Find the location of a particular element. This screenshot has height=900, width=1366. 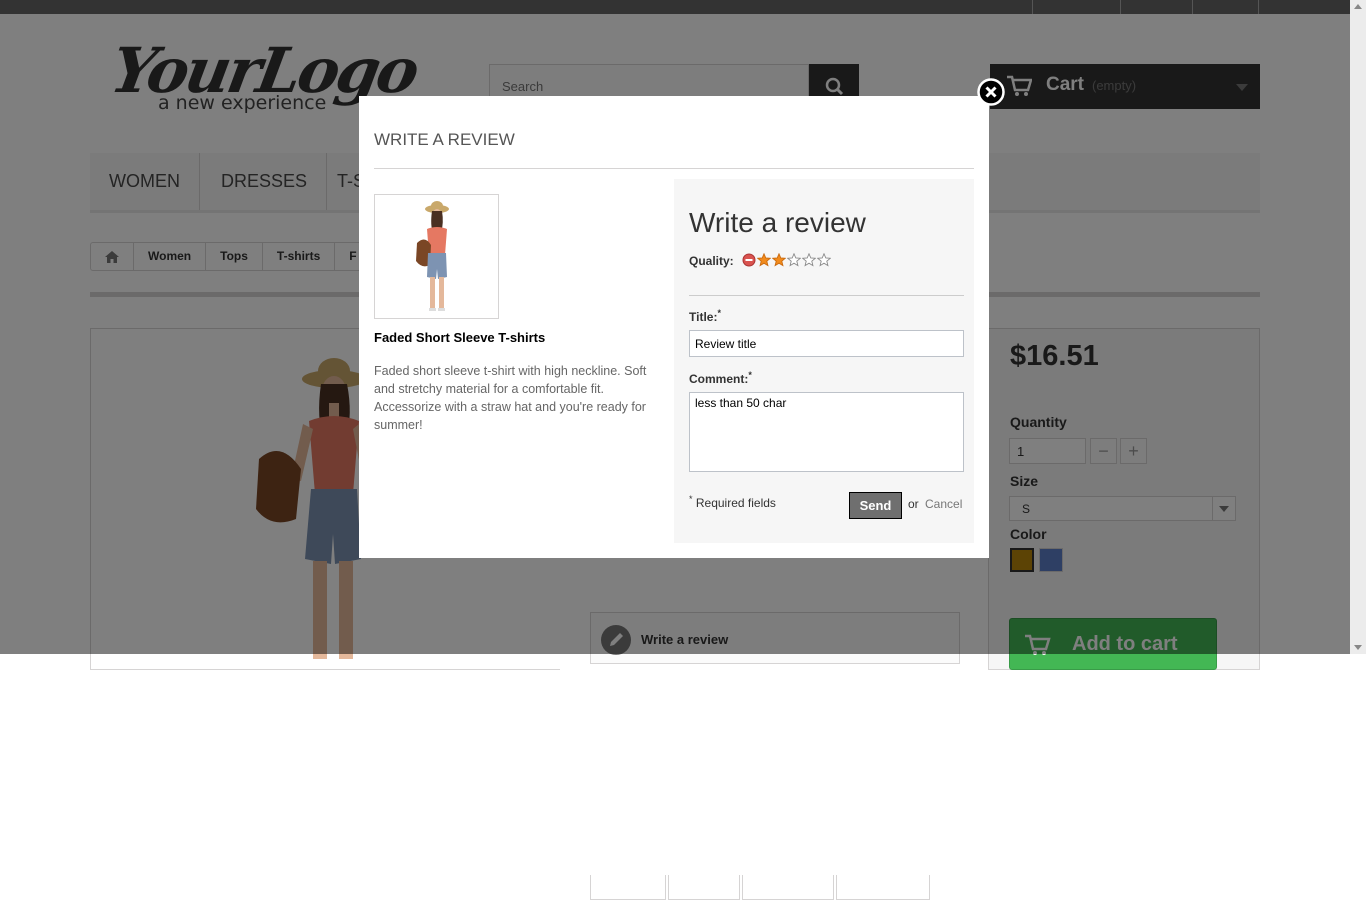

cancel-link: Cancel is located at coordinates (943, 504).